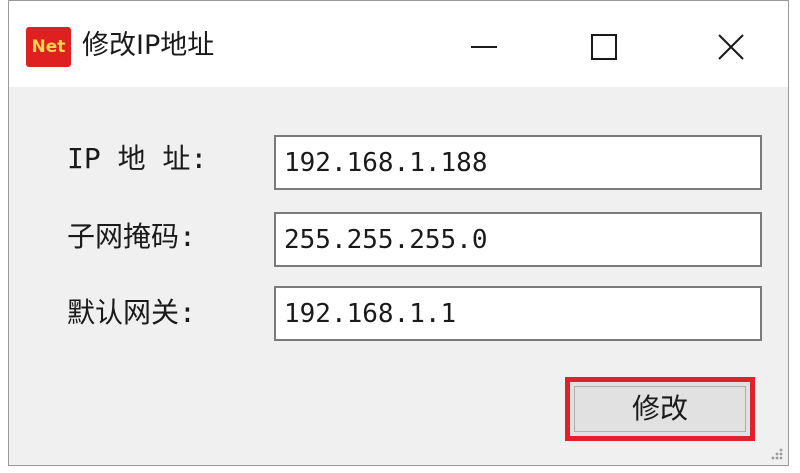 The image size is (800, 473). I want to click on modify-button: 修改, so click(660, 409).